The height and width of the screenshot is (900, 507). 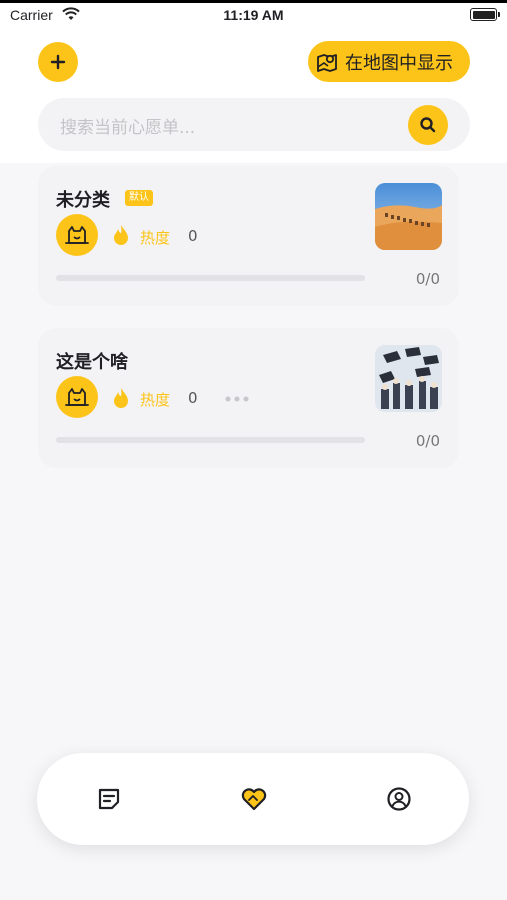 What do you see at coordinates (485, 14) in the screenshot?
I see `battery-icon` at bounding box center [485, 14].